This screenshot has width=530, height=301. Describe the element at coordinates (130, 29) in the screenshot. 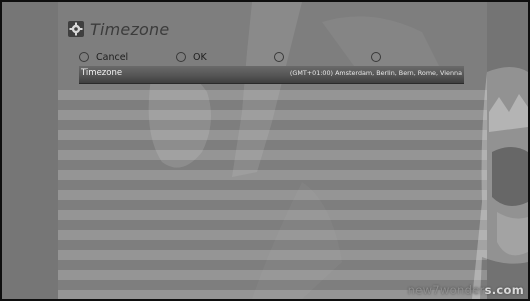

I see `page-title: Timezone` at that location.